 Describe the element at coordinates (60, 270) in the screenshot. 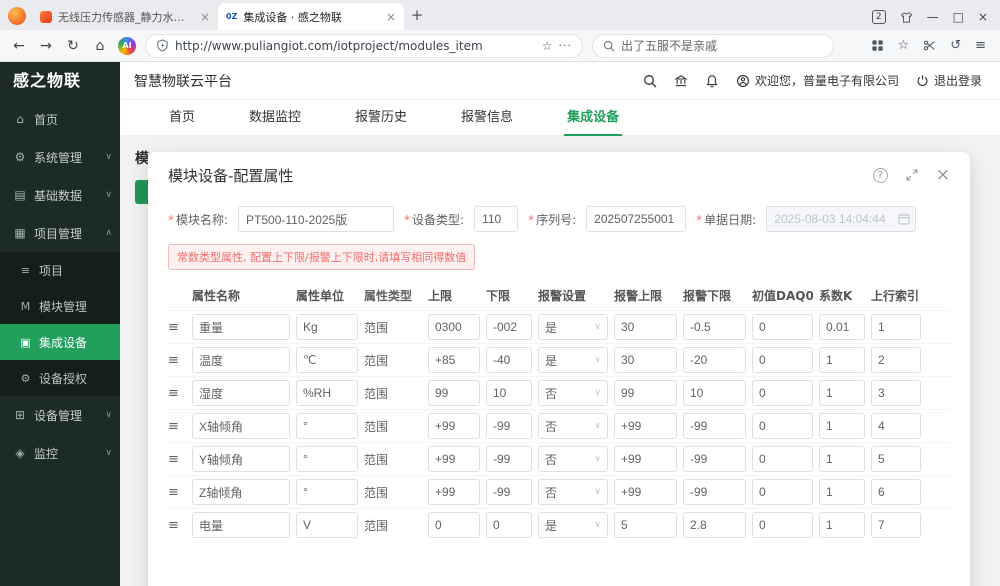

I see `sidebar-item-project: ≡ 项目` at that location.